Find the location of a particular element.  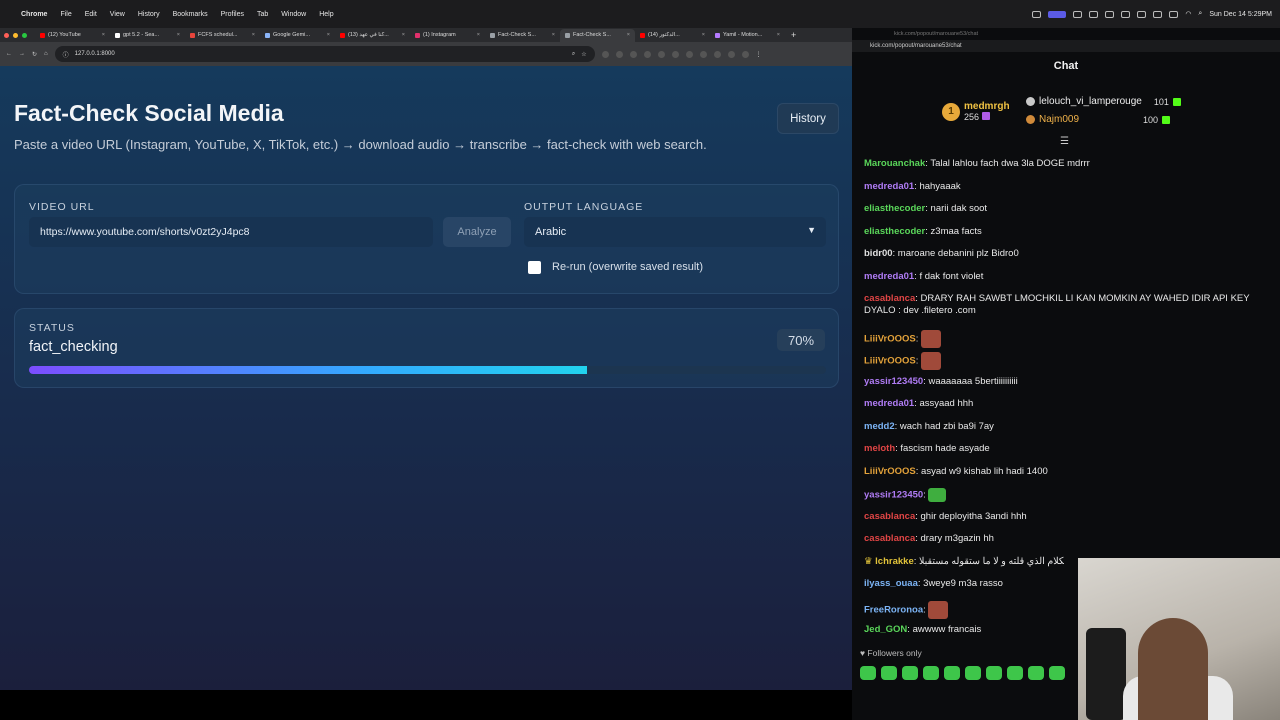

chat-username: bidr00 is located at coordinates (878, 253).